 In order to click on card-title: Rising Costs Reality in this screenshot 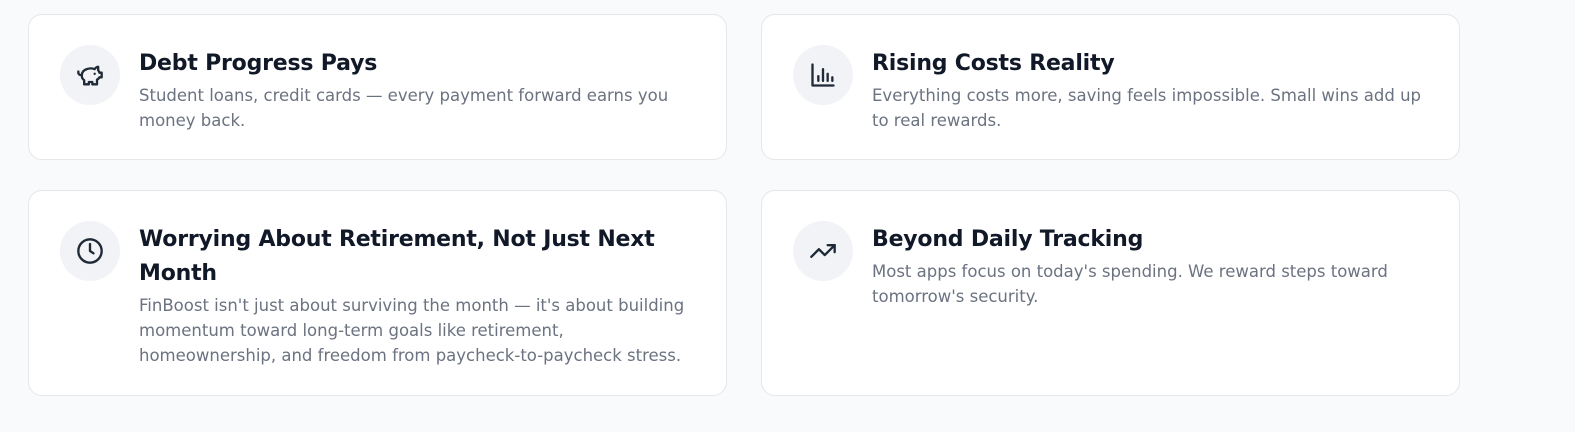, I will do `click(993, 63)`.